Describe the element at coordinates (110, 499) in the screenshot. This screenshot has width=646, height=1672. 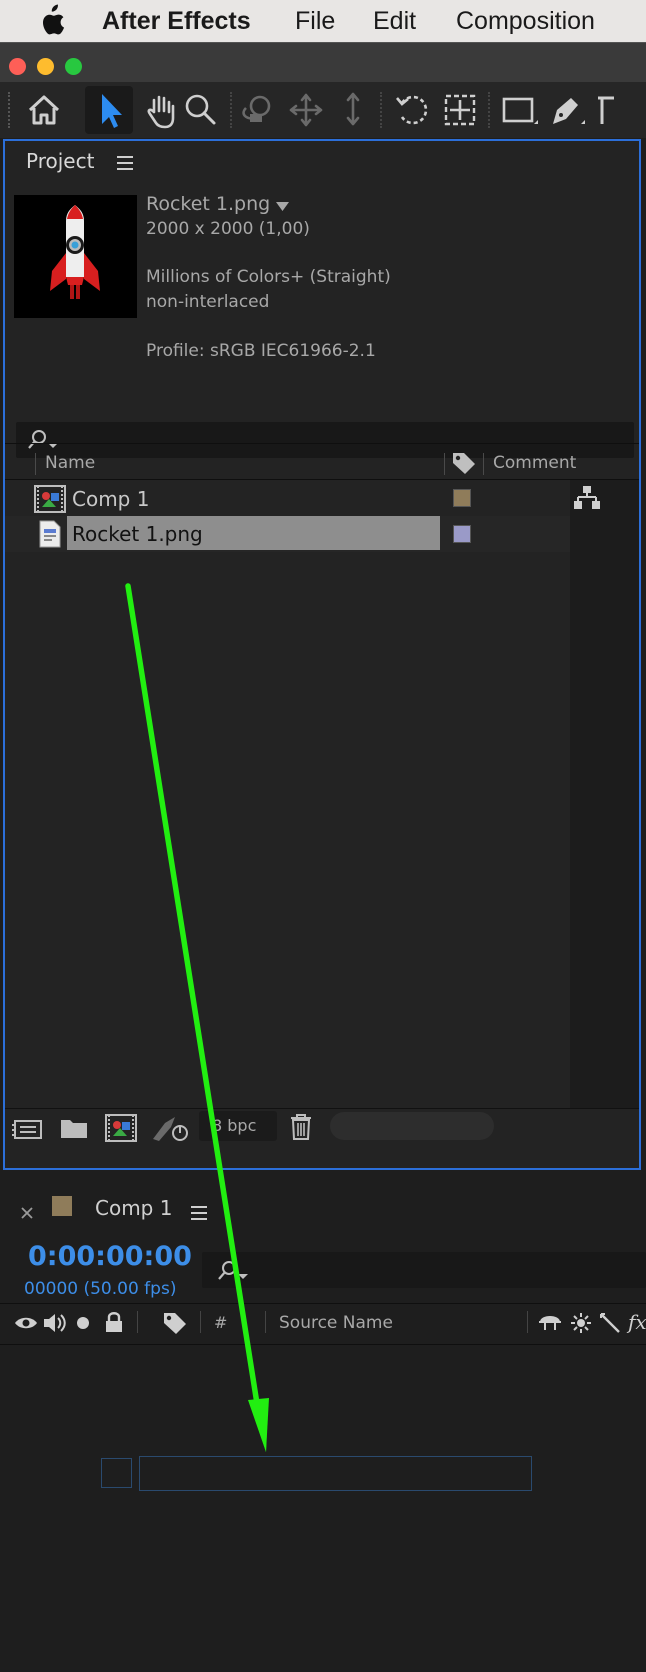
I see `project-item-name: Comp 1` at that location.